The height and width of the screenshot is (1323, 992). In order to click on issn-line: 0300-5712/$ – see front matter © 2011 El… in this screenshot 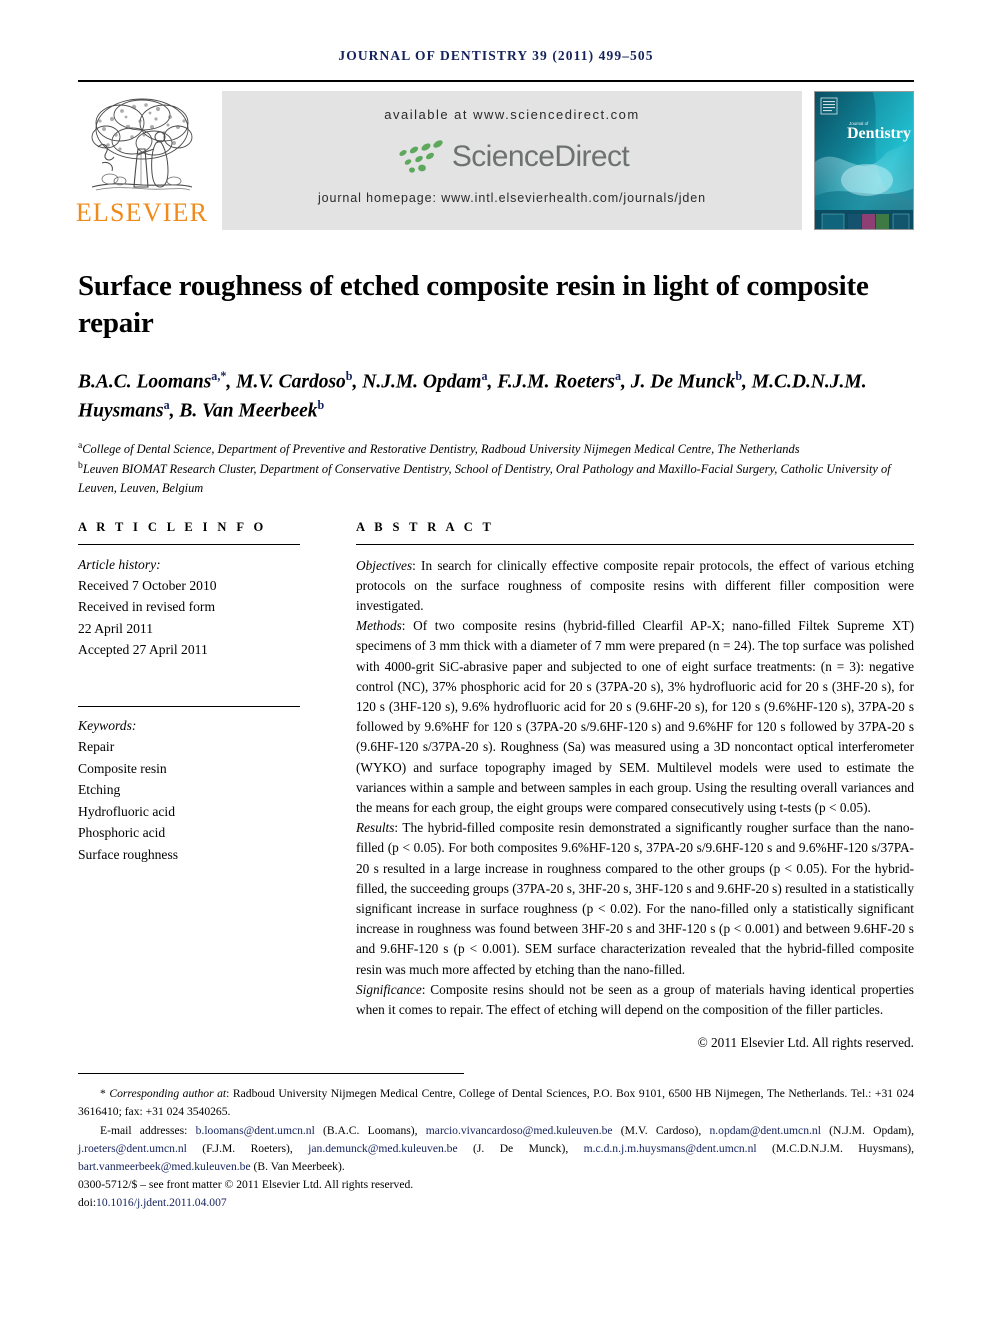, I will do `click(246, 1184)`.